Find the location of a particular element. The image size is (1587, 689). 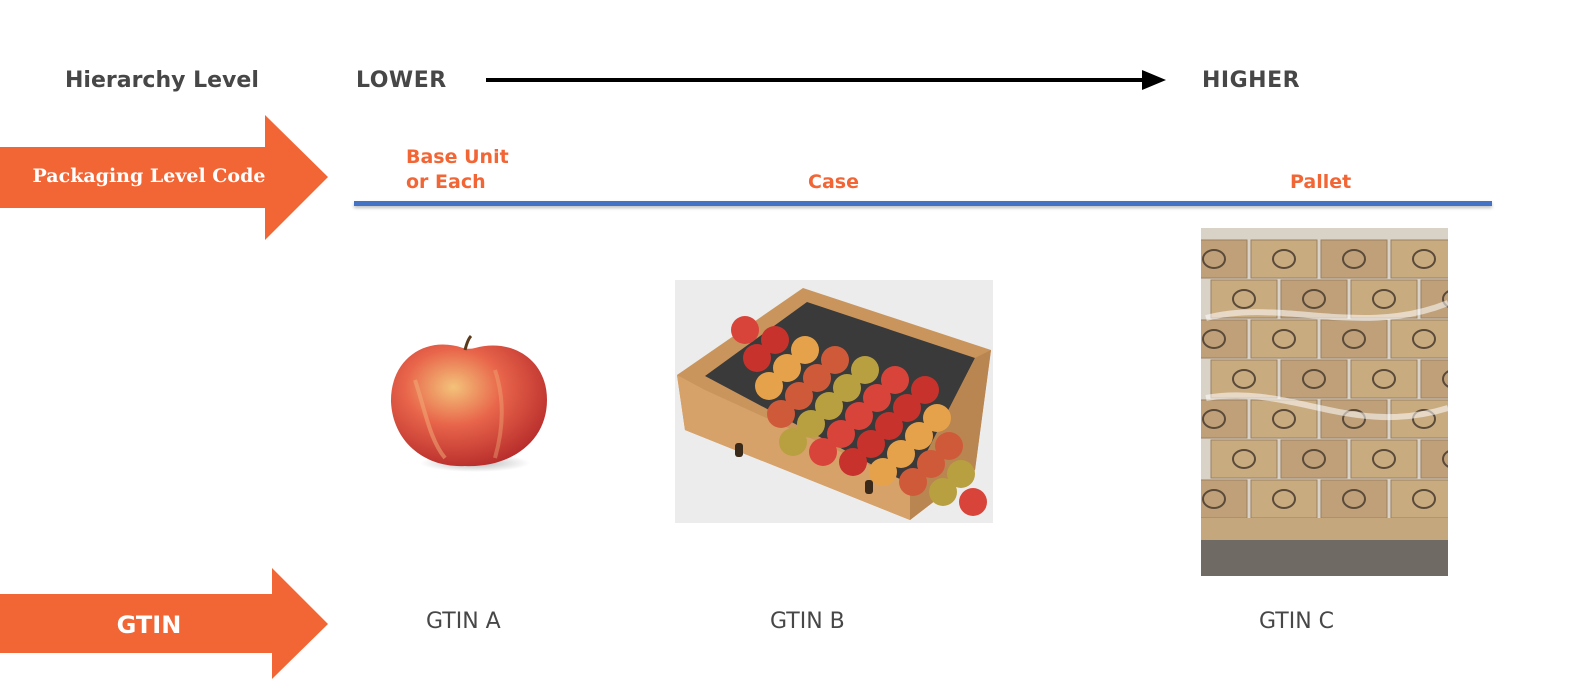

gtin-arrow: GTIN is located at coordinates (165, 623).